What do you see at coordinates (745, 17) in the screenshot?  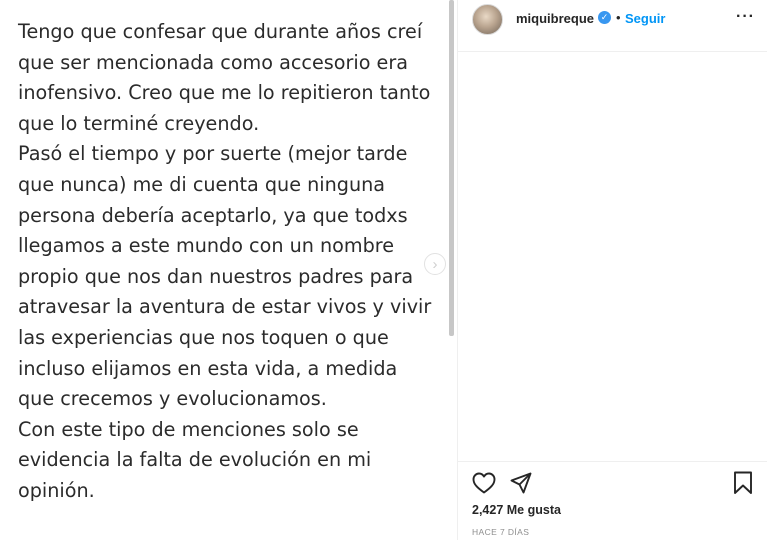 I see `more-options-icon: ···` at bounding box center [745, 17].